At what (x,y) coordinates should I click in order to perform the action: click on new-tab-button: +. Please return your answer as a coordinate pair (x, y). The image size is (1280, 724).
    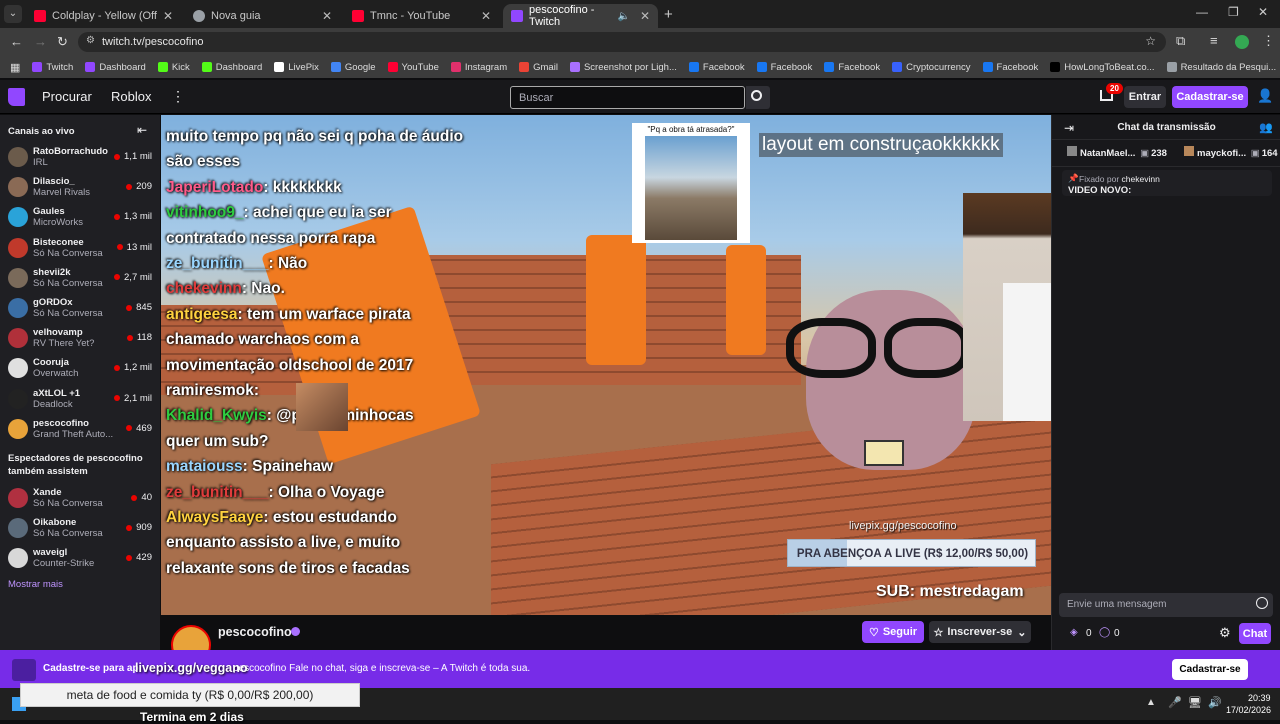
    Looking at the image, I should click on (668, 14).